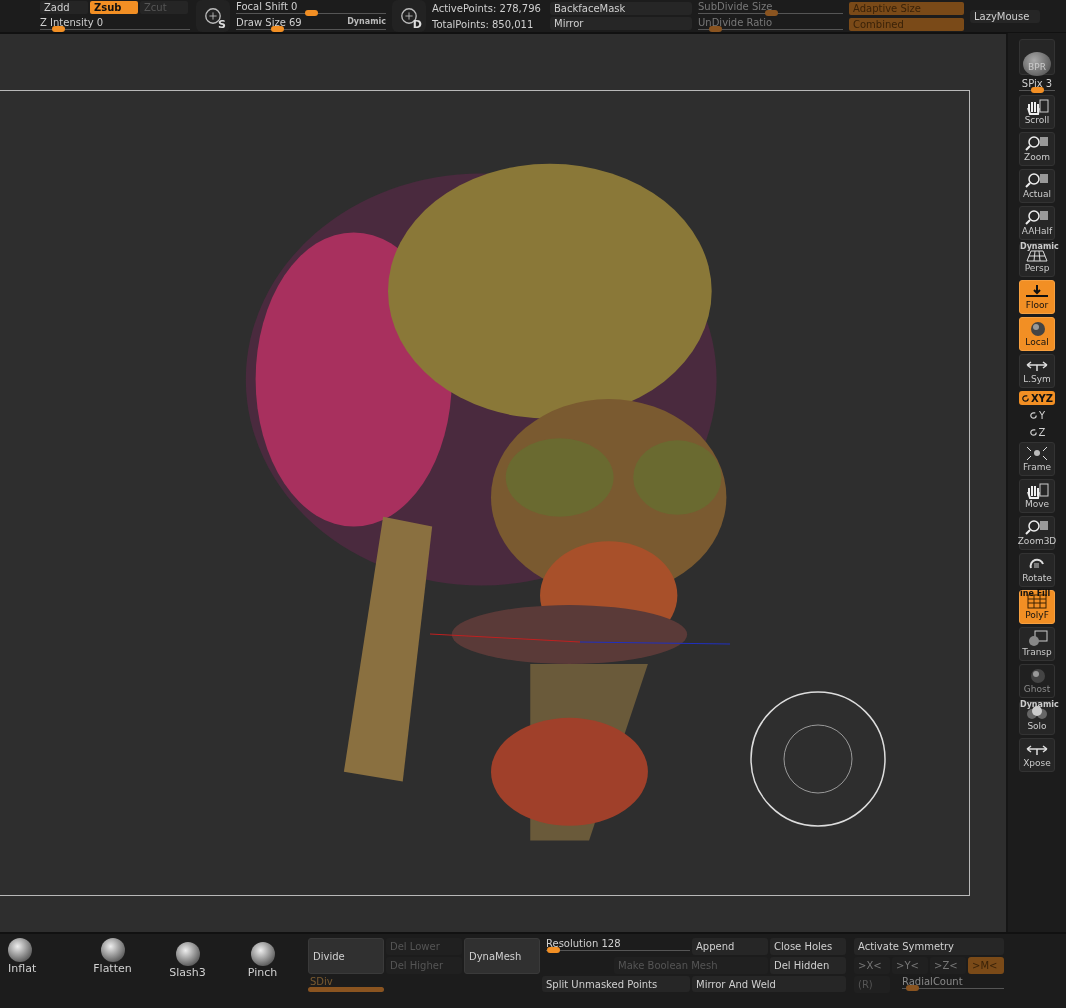 This screenshot has width=1066, height=1008. What do you see at coordinates (483, 24) in the screenshot?
I see `total-points-text: TotalPoints: 850,011` at bounding box center [483, 24].